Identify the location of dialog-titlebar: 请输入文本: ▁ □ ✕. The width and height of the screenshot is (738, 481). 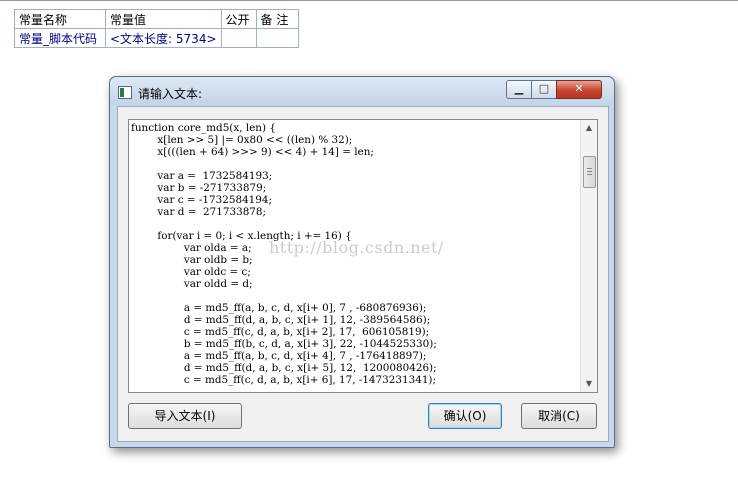
(362, 91).